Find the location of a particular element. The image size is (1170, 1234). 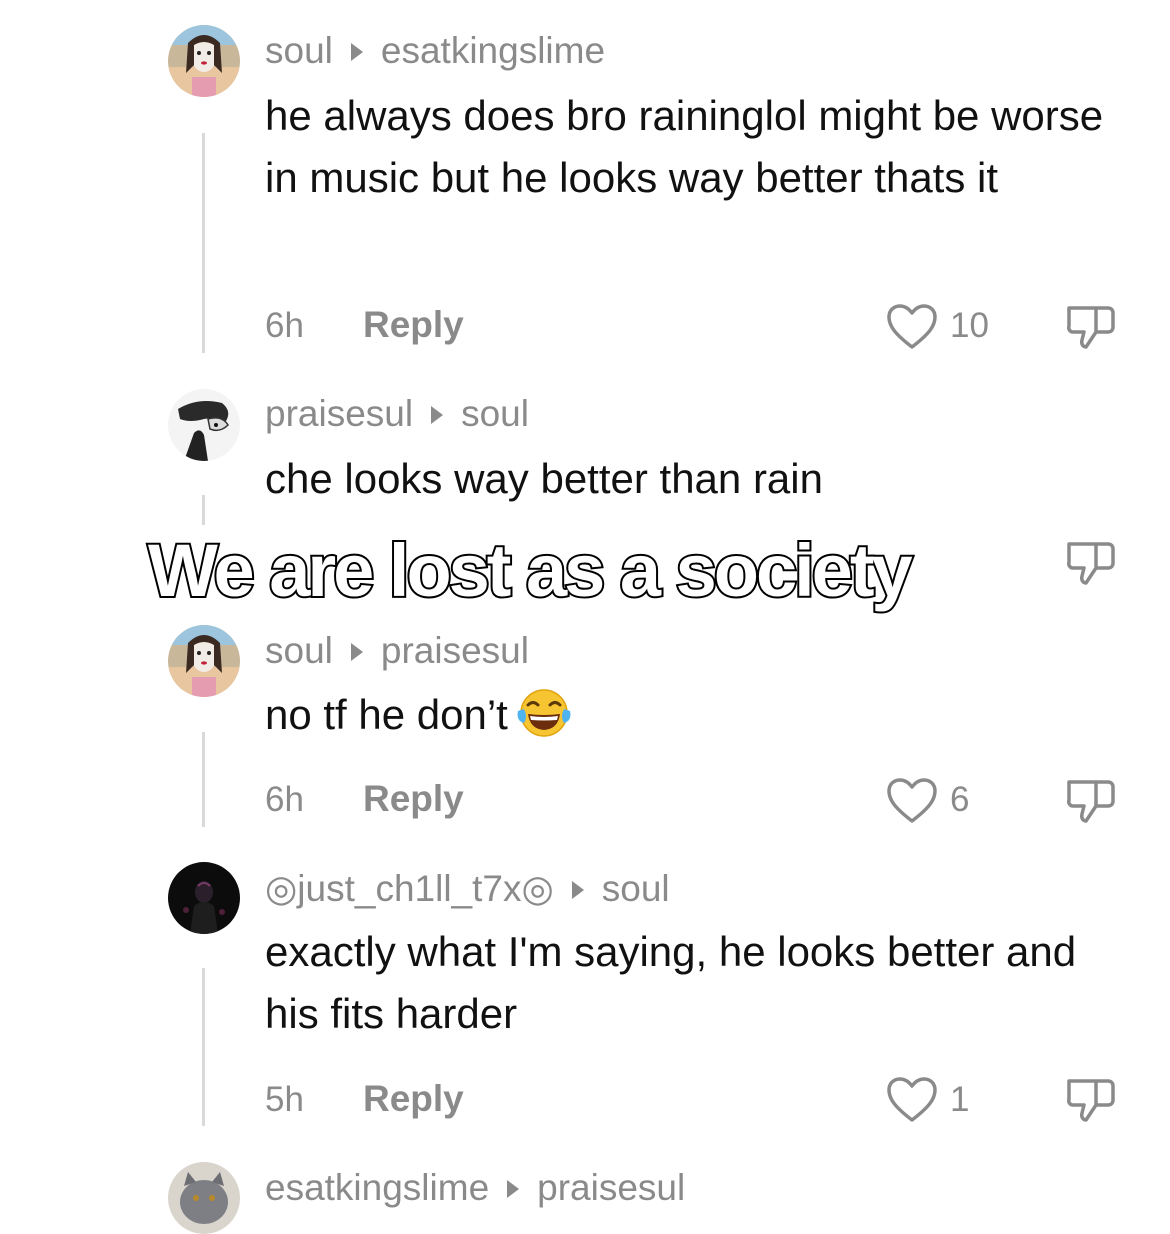

overlay-caption: We are lost as a society is located at coordinates (530, 570).